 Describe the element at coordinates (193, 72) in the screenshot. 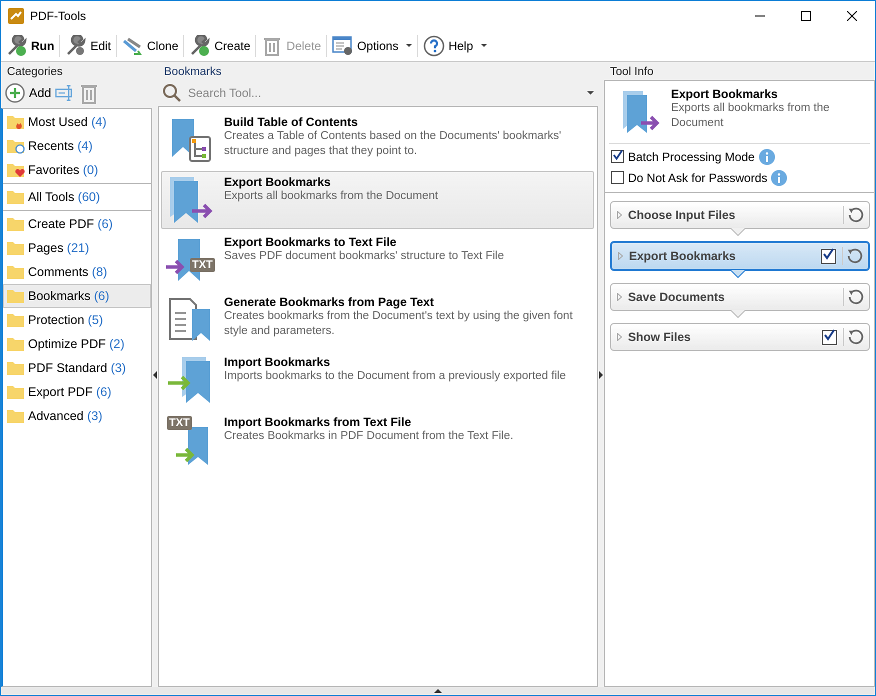

I see `panel-title: Bookmarks` at that location.